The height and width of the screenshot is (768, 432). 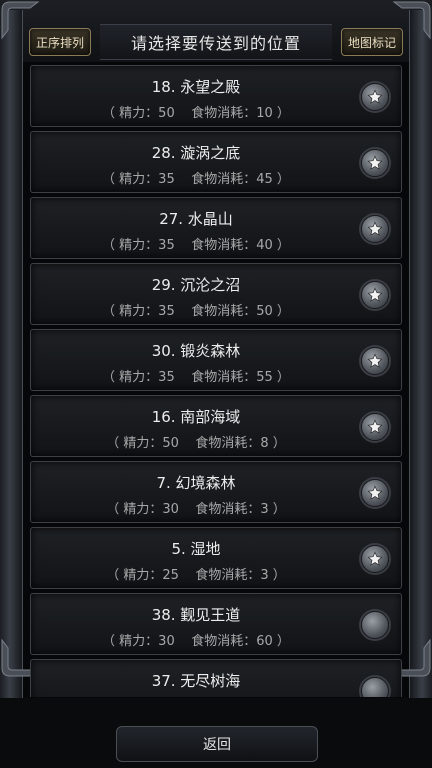 I want to click on back-button: 返回, so click(x=217, y=744).